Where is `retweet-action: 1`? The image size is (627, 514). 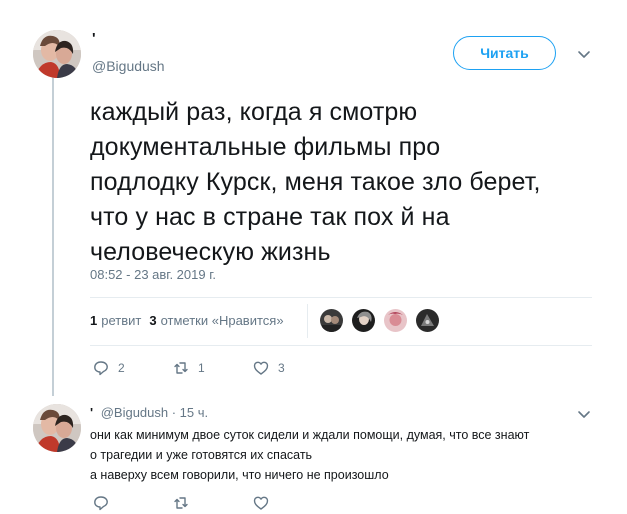 retweet-action: 1 is located at coordinates (213, 368).